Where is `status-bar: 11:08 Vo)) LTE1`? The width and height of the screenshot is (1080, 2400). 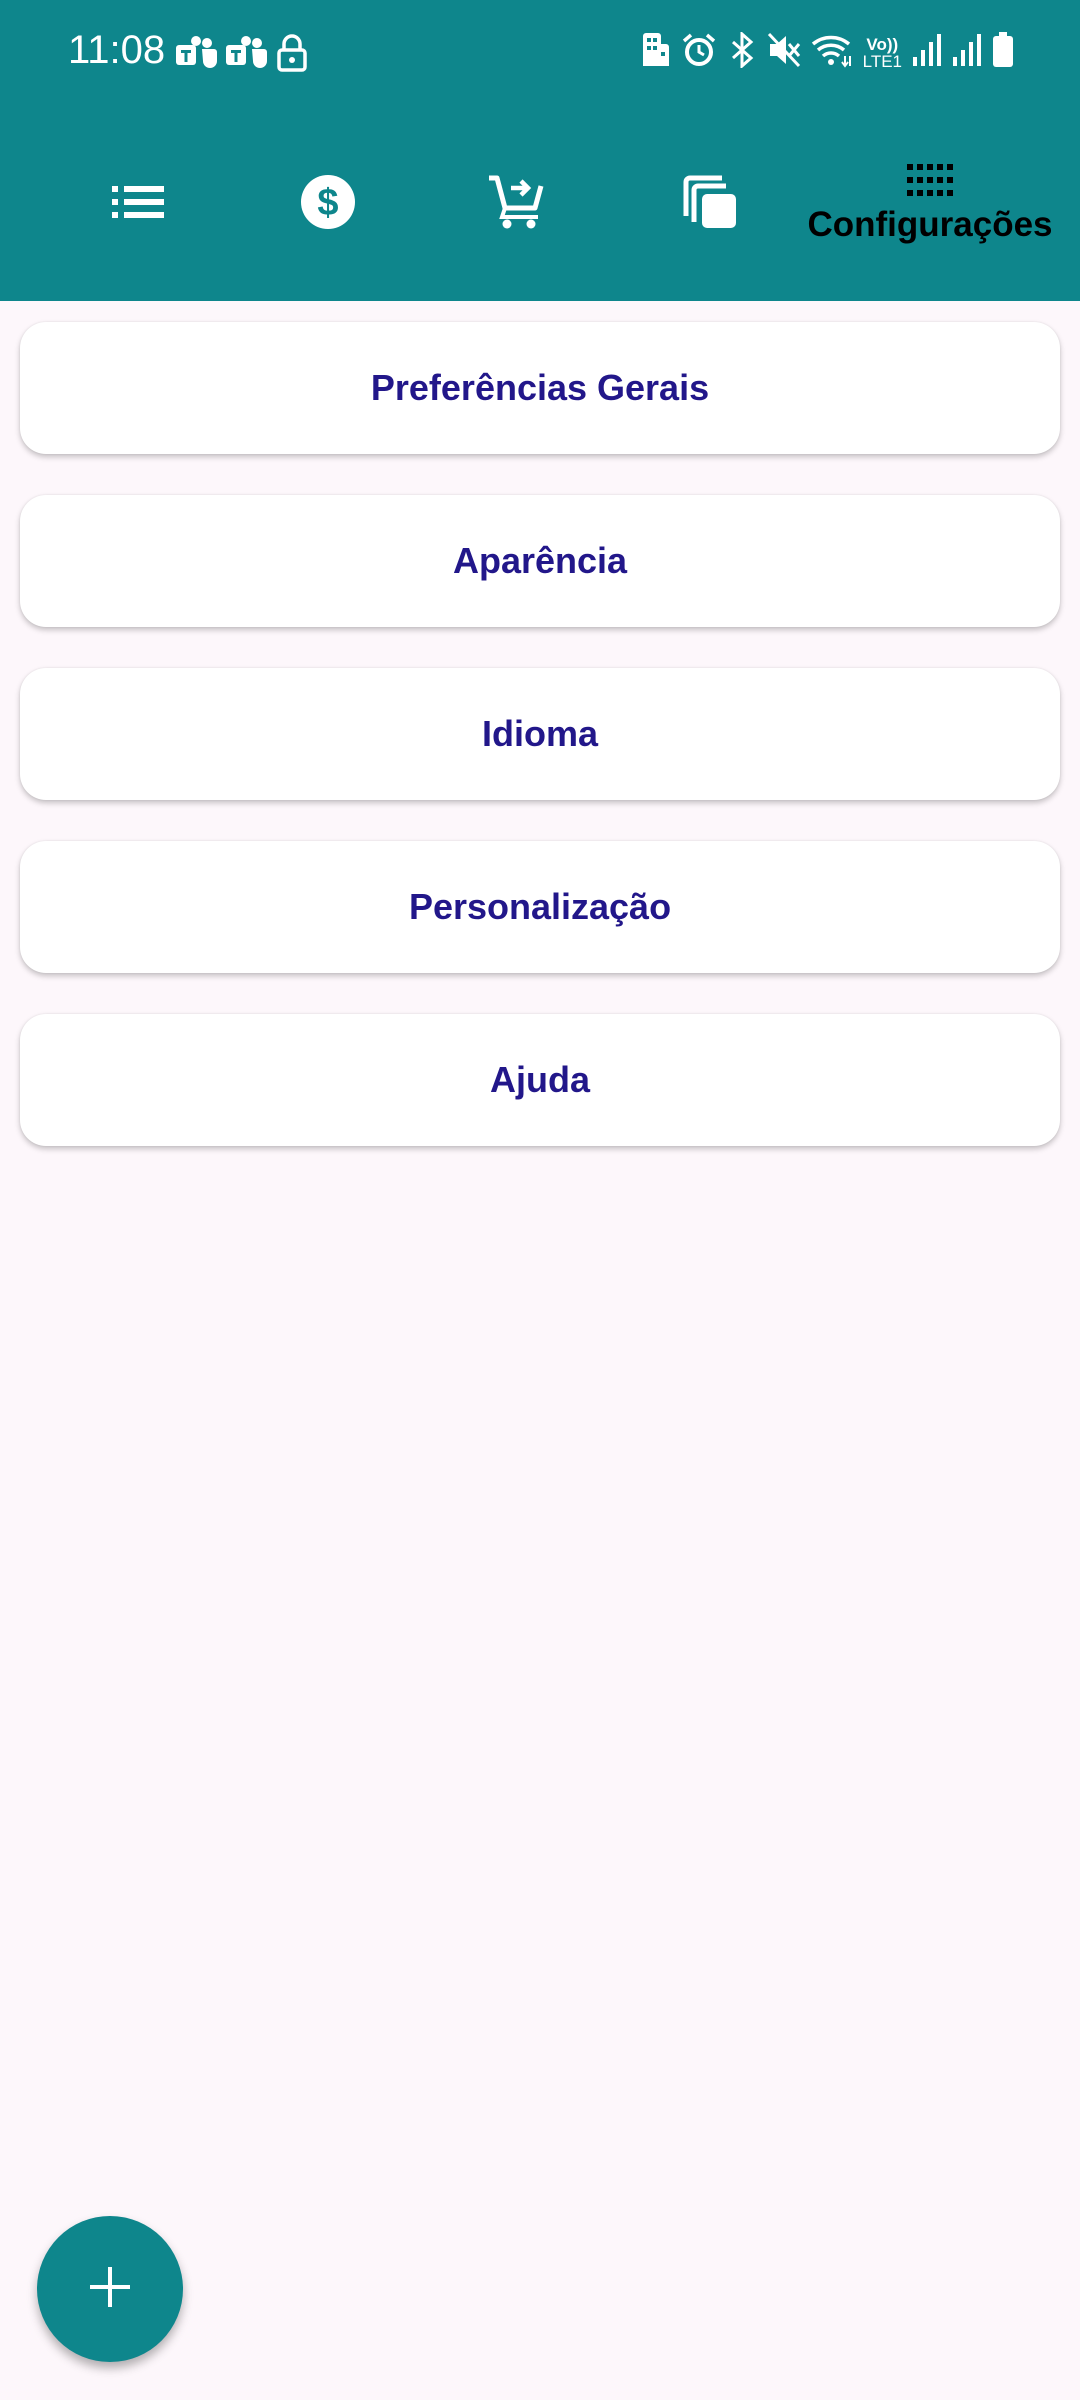
status-bar: 11:08 Vo)) LTE1 is located at coordinates (540, 54).